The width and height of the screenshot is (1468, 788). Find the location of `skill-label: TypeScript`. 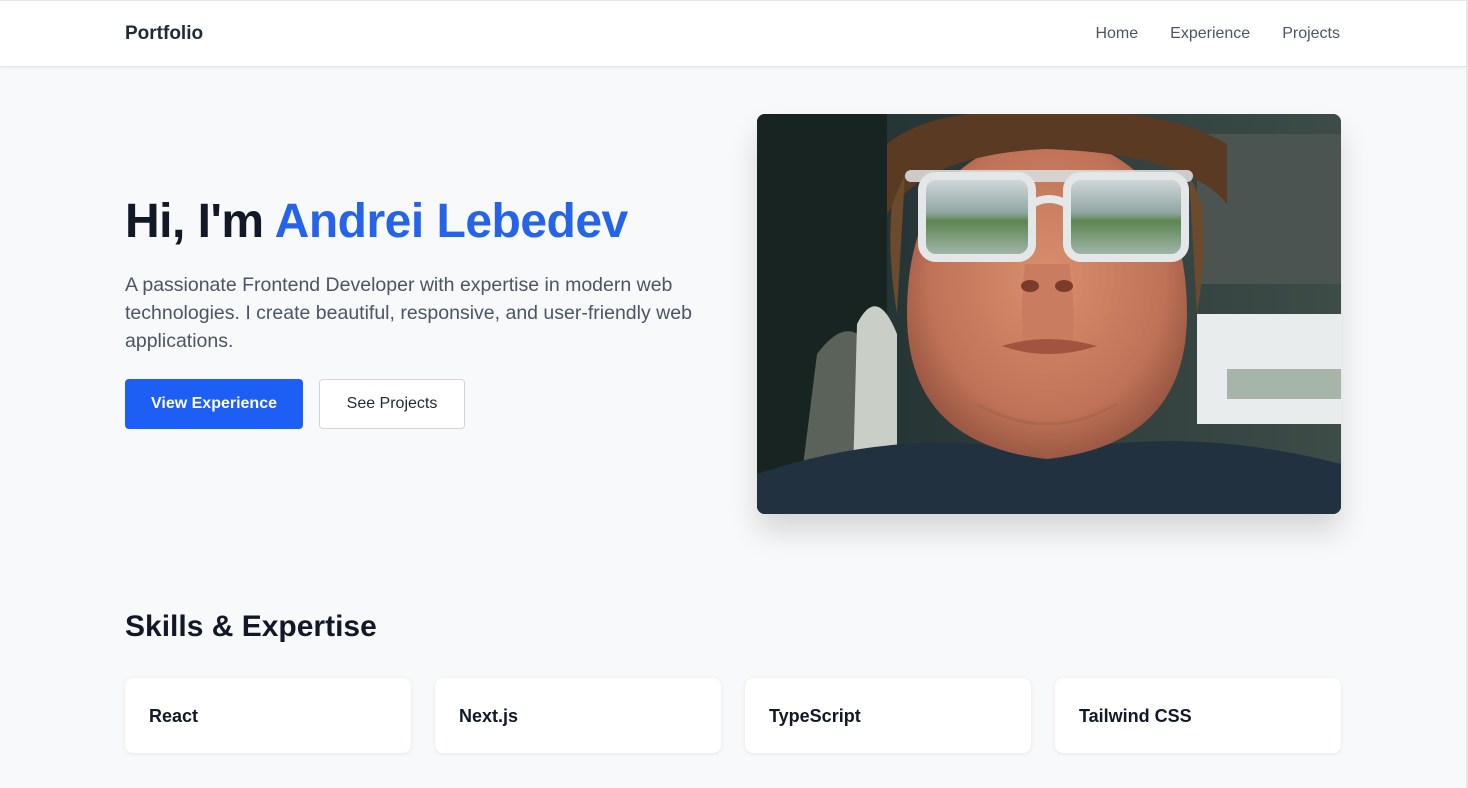

skill-label: TypeScript is located at coordinates (815, 716).